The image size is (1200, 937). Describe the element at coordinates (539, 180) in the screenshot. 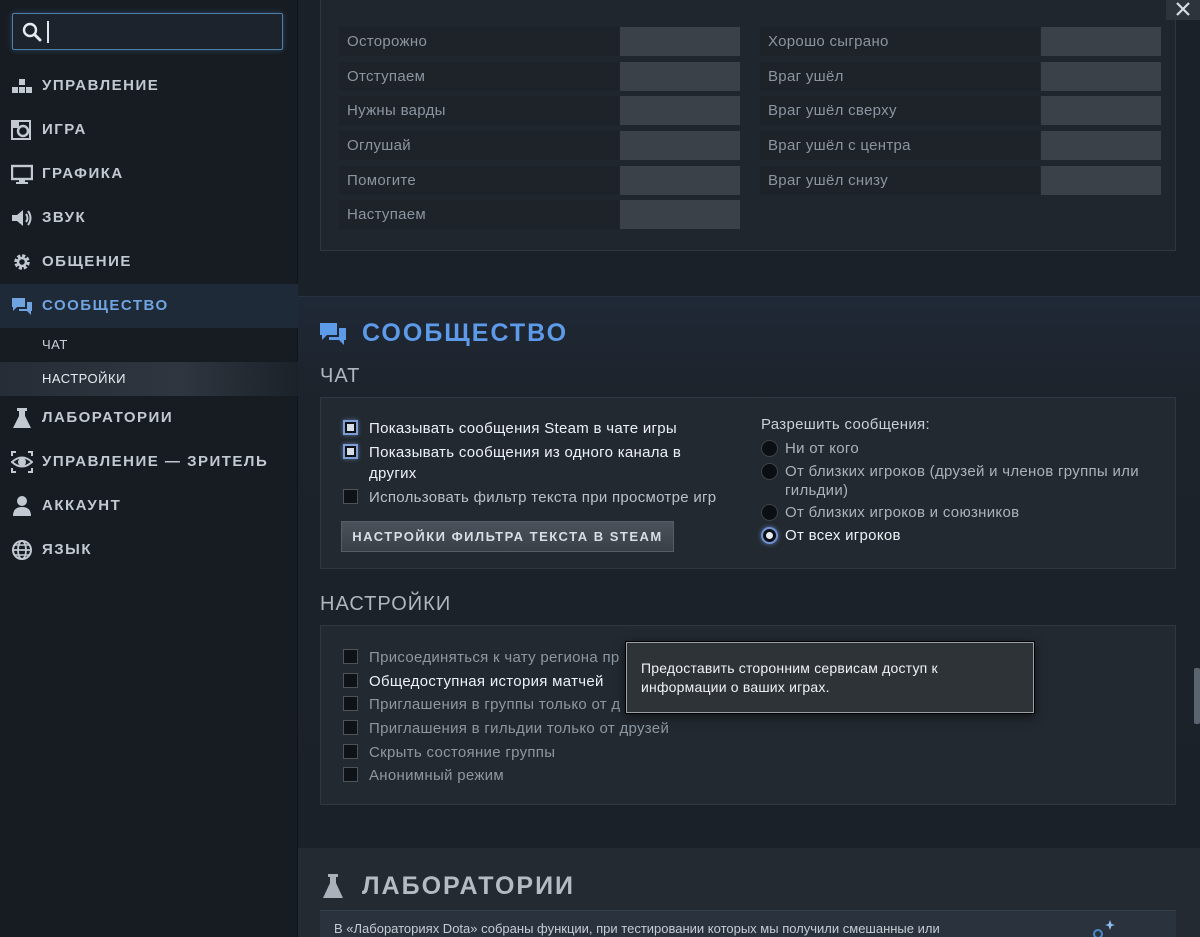

I see `chat-wheel-phrase-row: Помогите` at that location.